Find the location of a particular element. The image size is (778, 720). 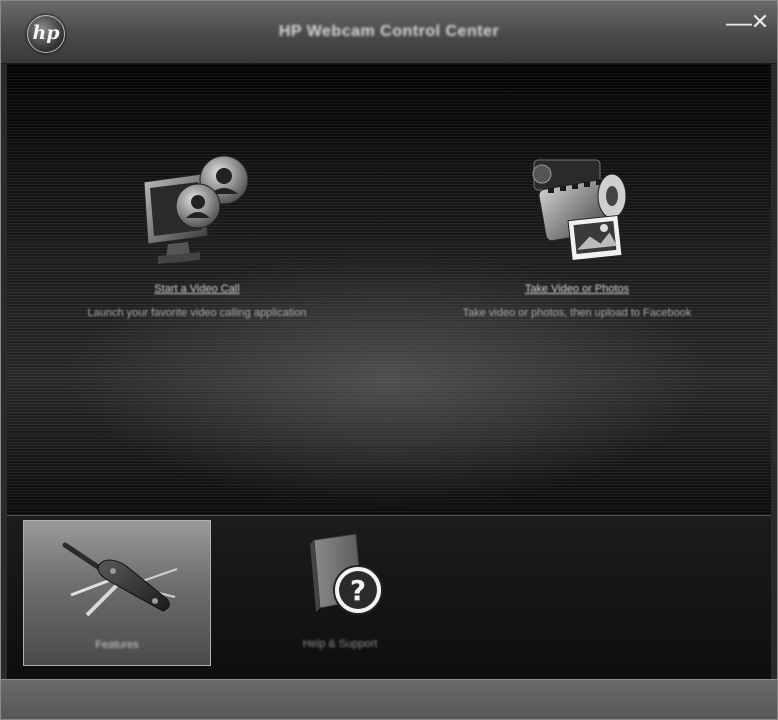

nav-features: Features is located at coordinates (117, 593).